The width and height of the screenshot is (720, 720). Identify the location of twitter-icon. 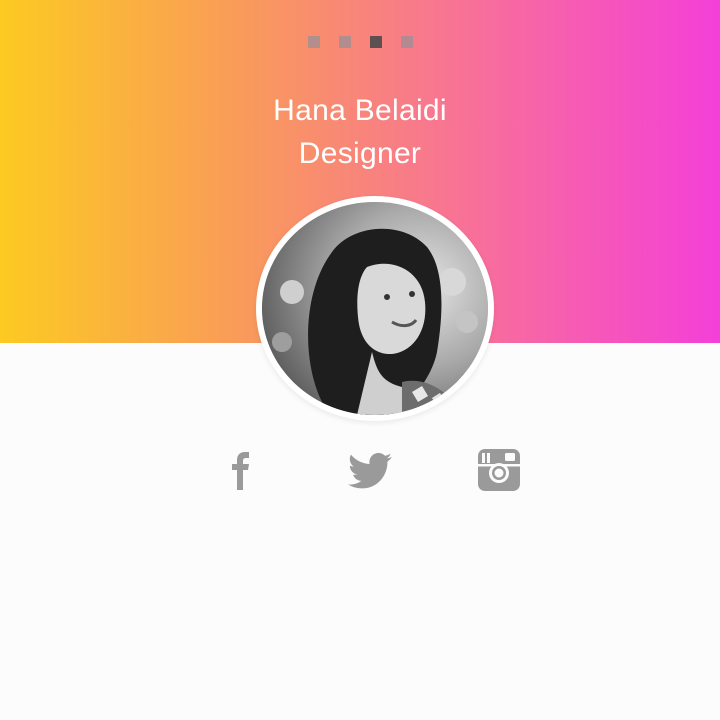
(370, 471).